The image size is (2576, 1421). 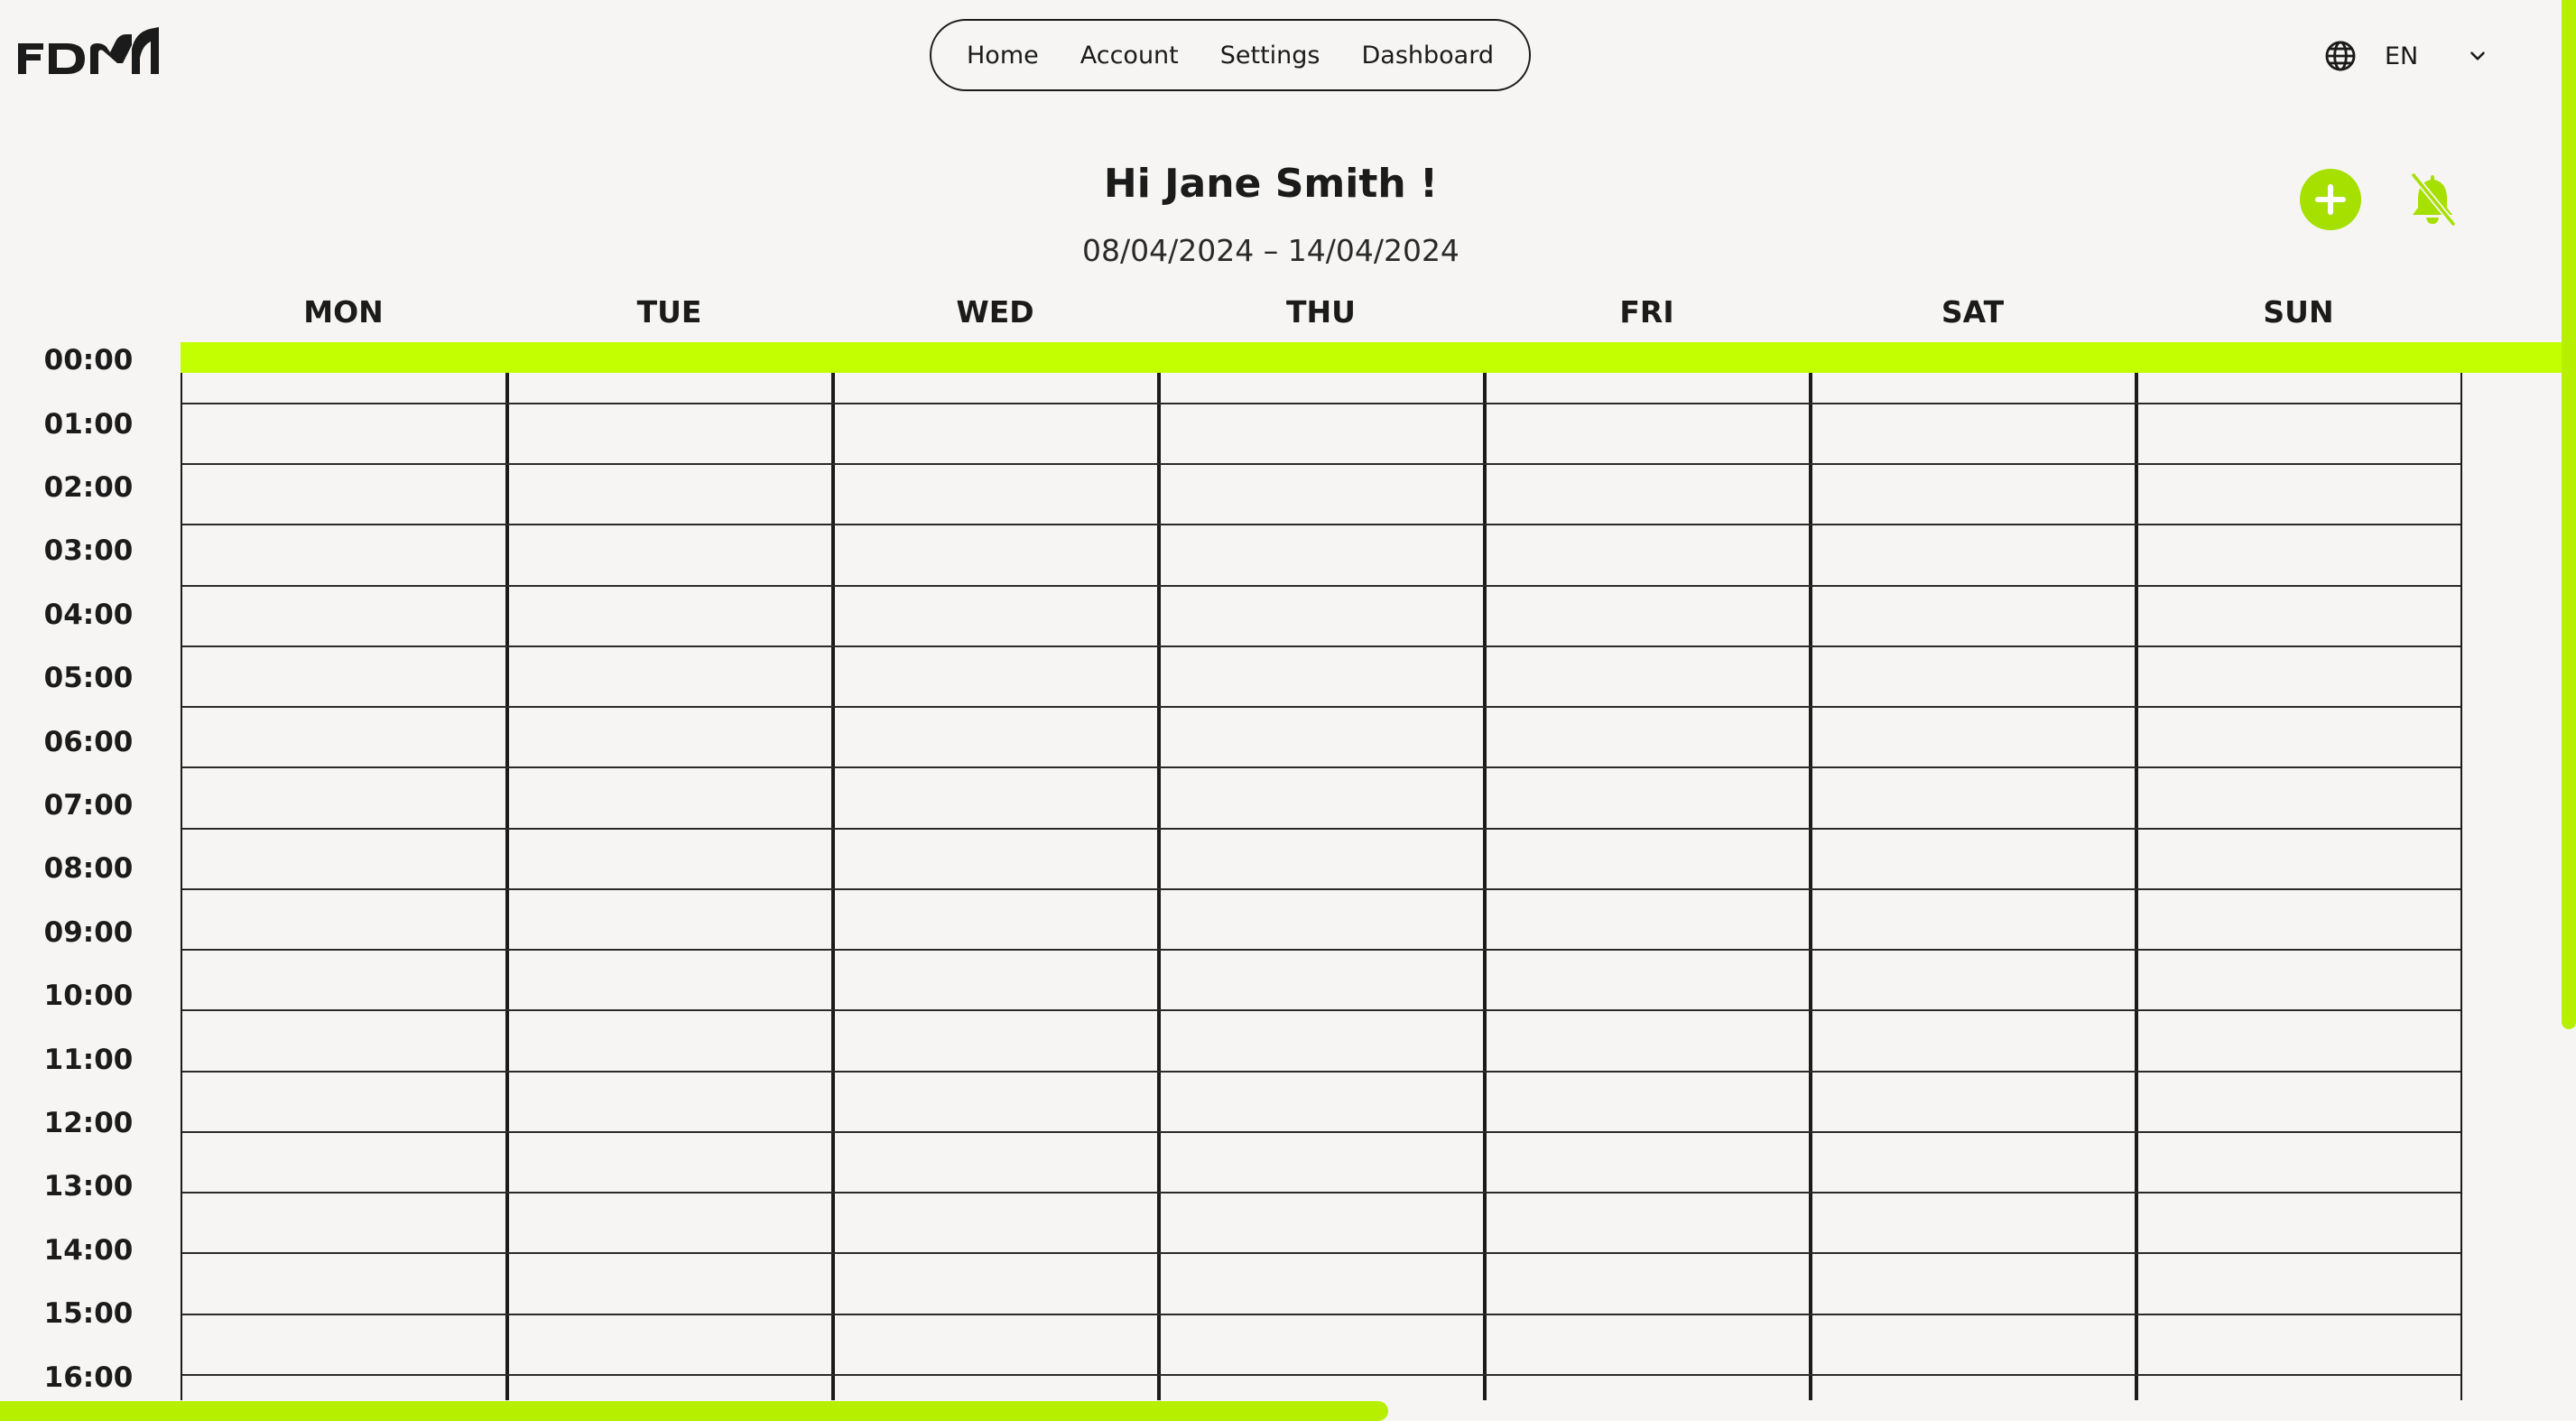 I want to click on time-label: 04:00, so click(x=88, y=615).